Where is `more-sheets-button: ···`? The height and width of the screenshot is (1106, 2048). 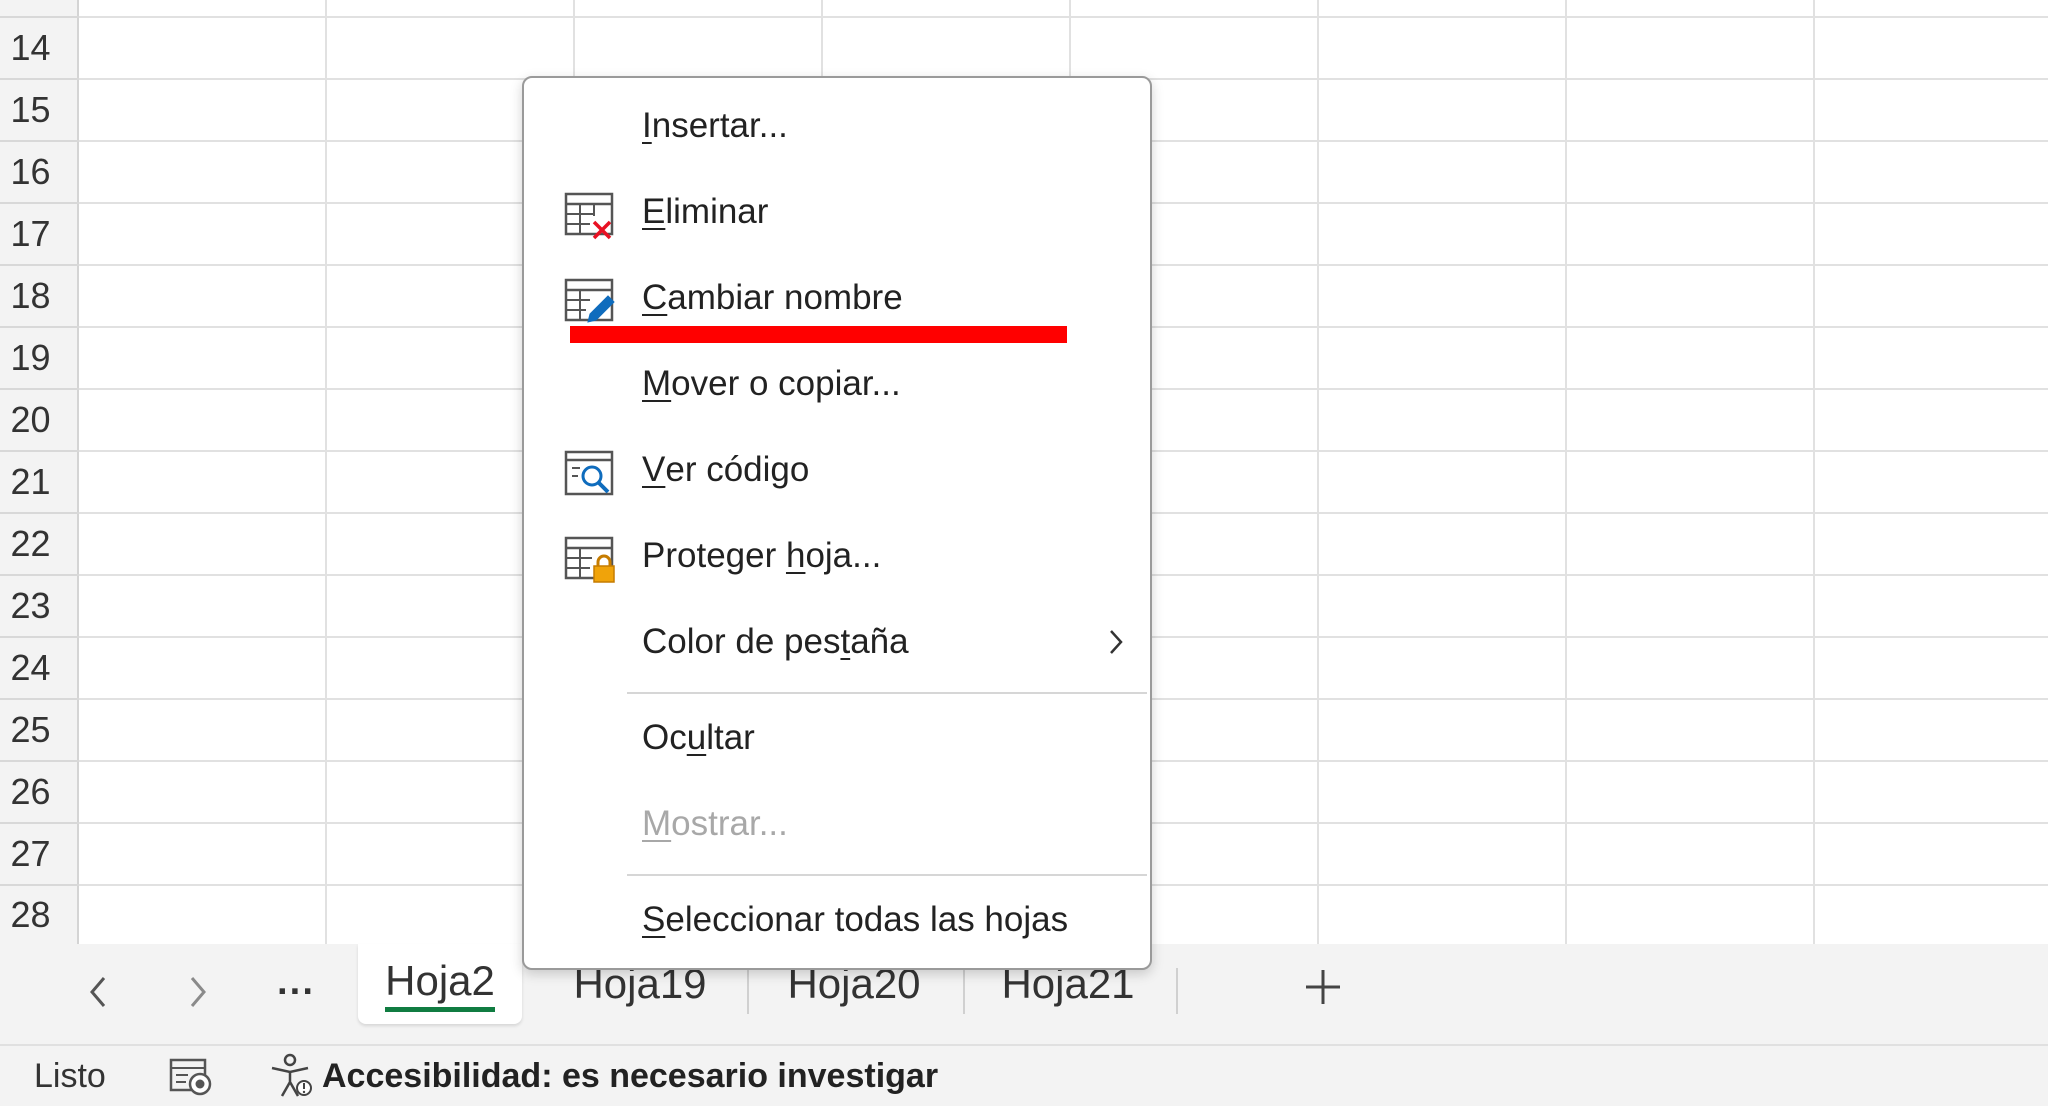
more-sheets-button: ··· is located at coordinates (296, 992).